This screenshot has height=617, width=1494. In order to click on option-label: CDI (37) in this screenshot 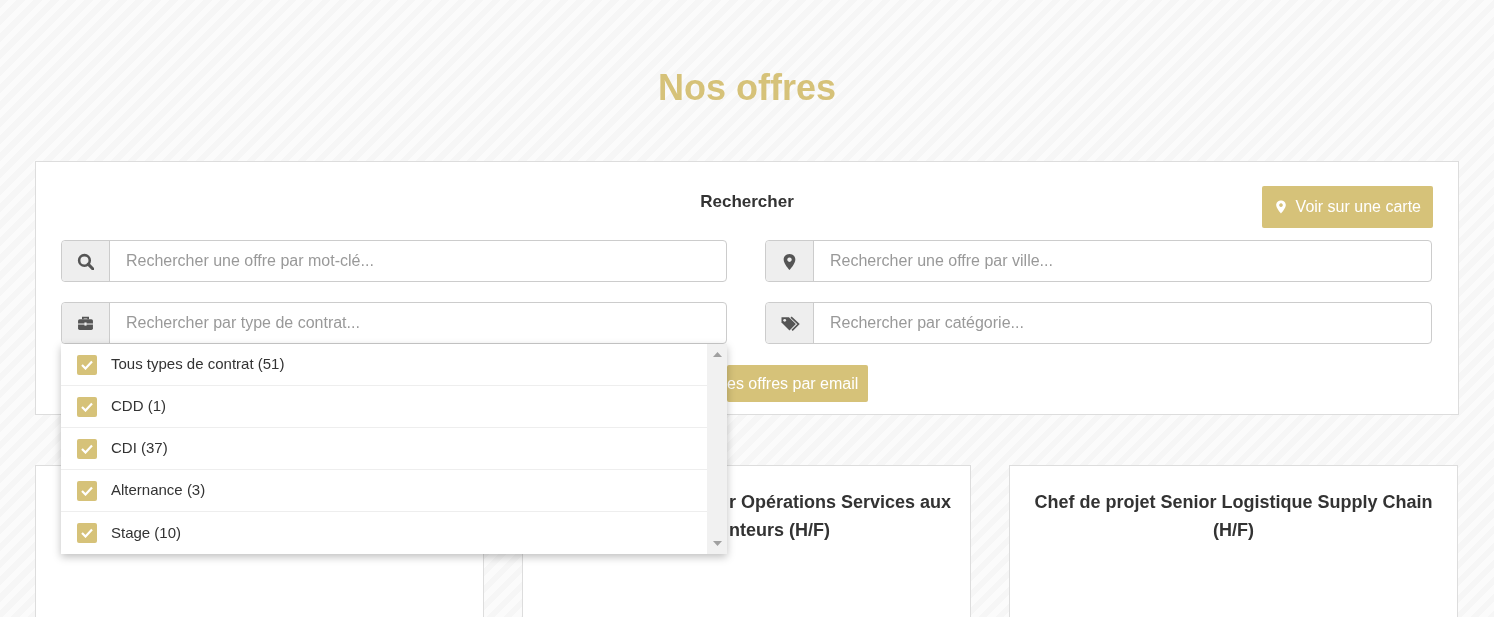, I will do `click(139, 448)`.